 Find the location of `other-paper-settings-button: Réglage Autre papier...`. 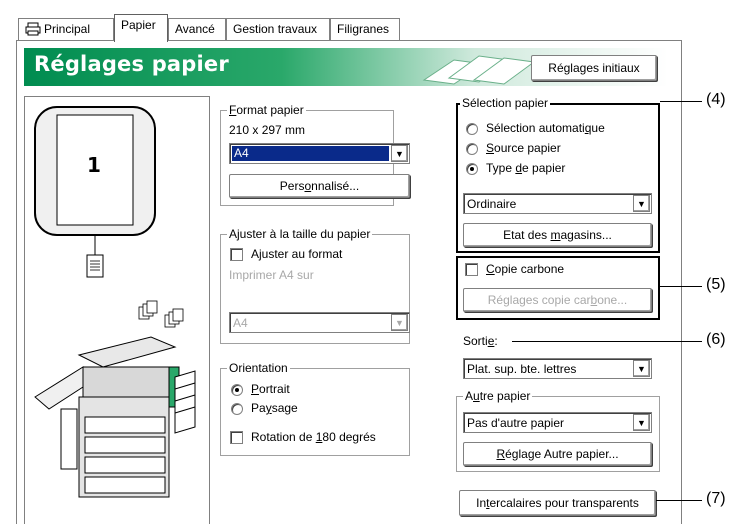

other-paper-settings-button: Réglage Autre papier... is located at coordinates (557, 454).